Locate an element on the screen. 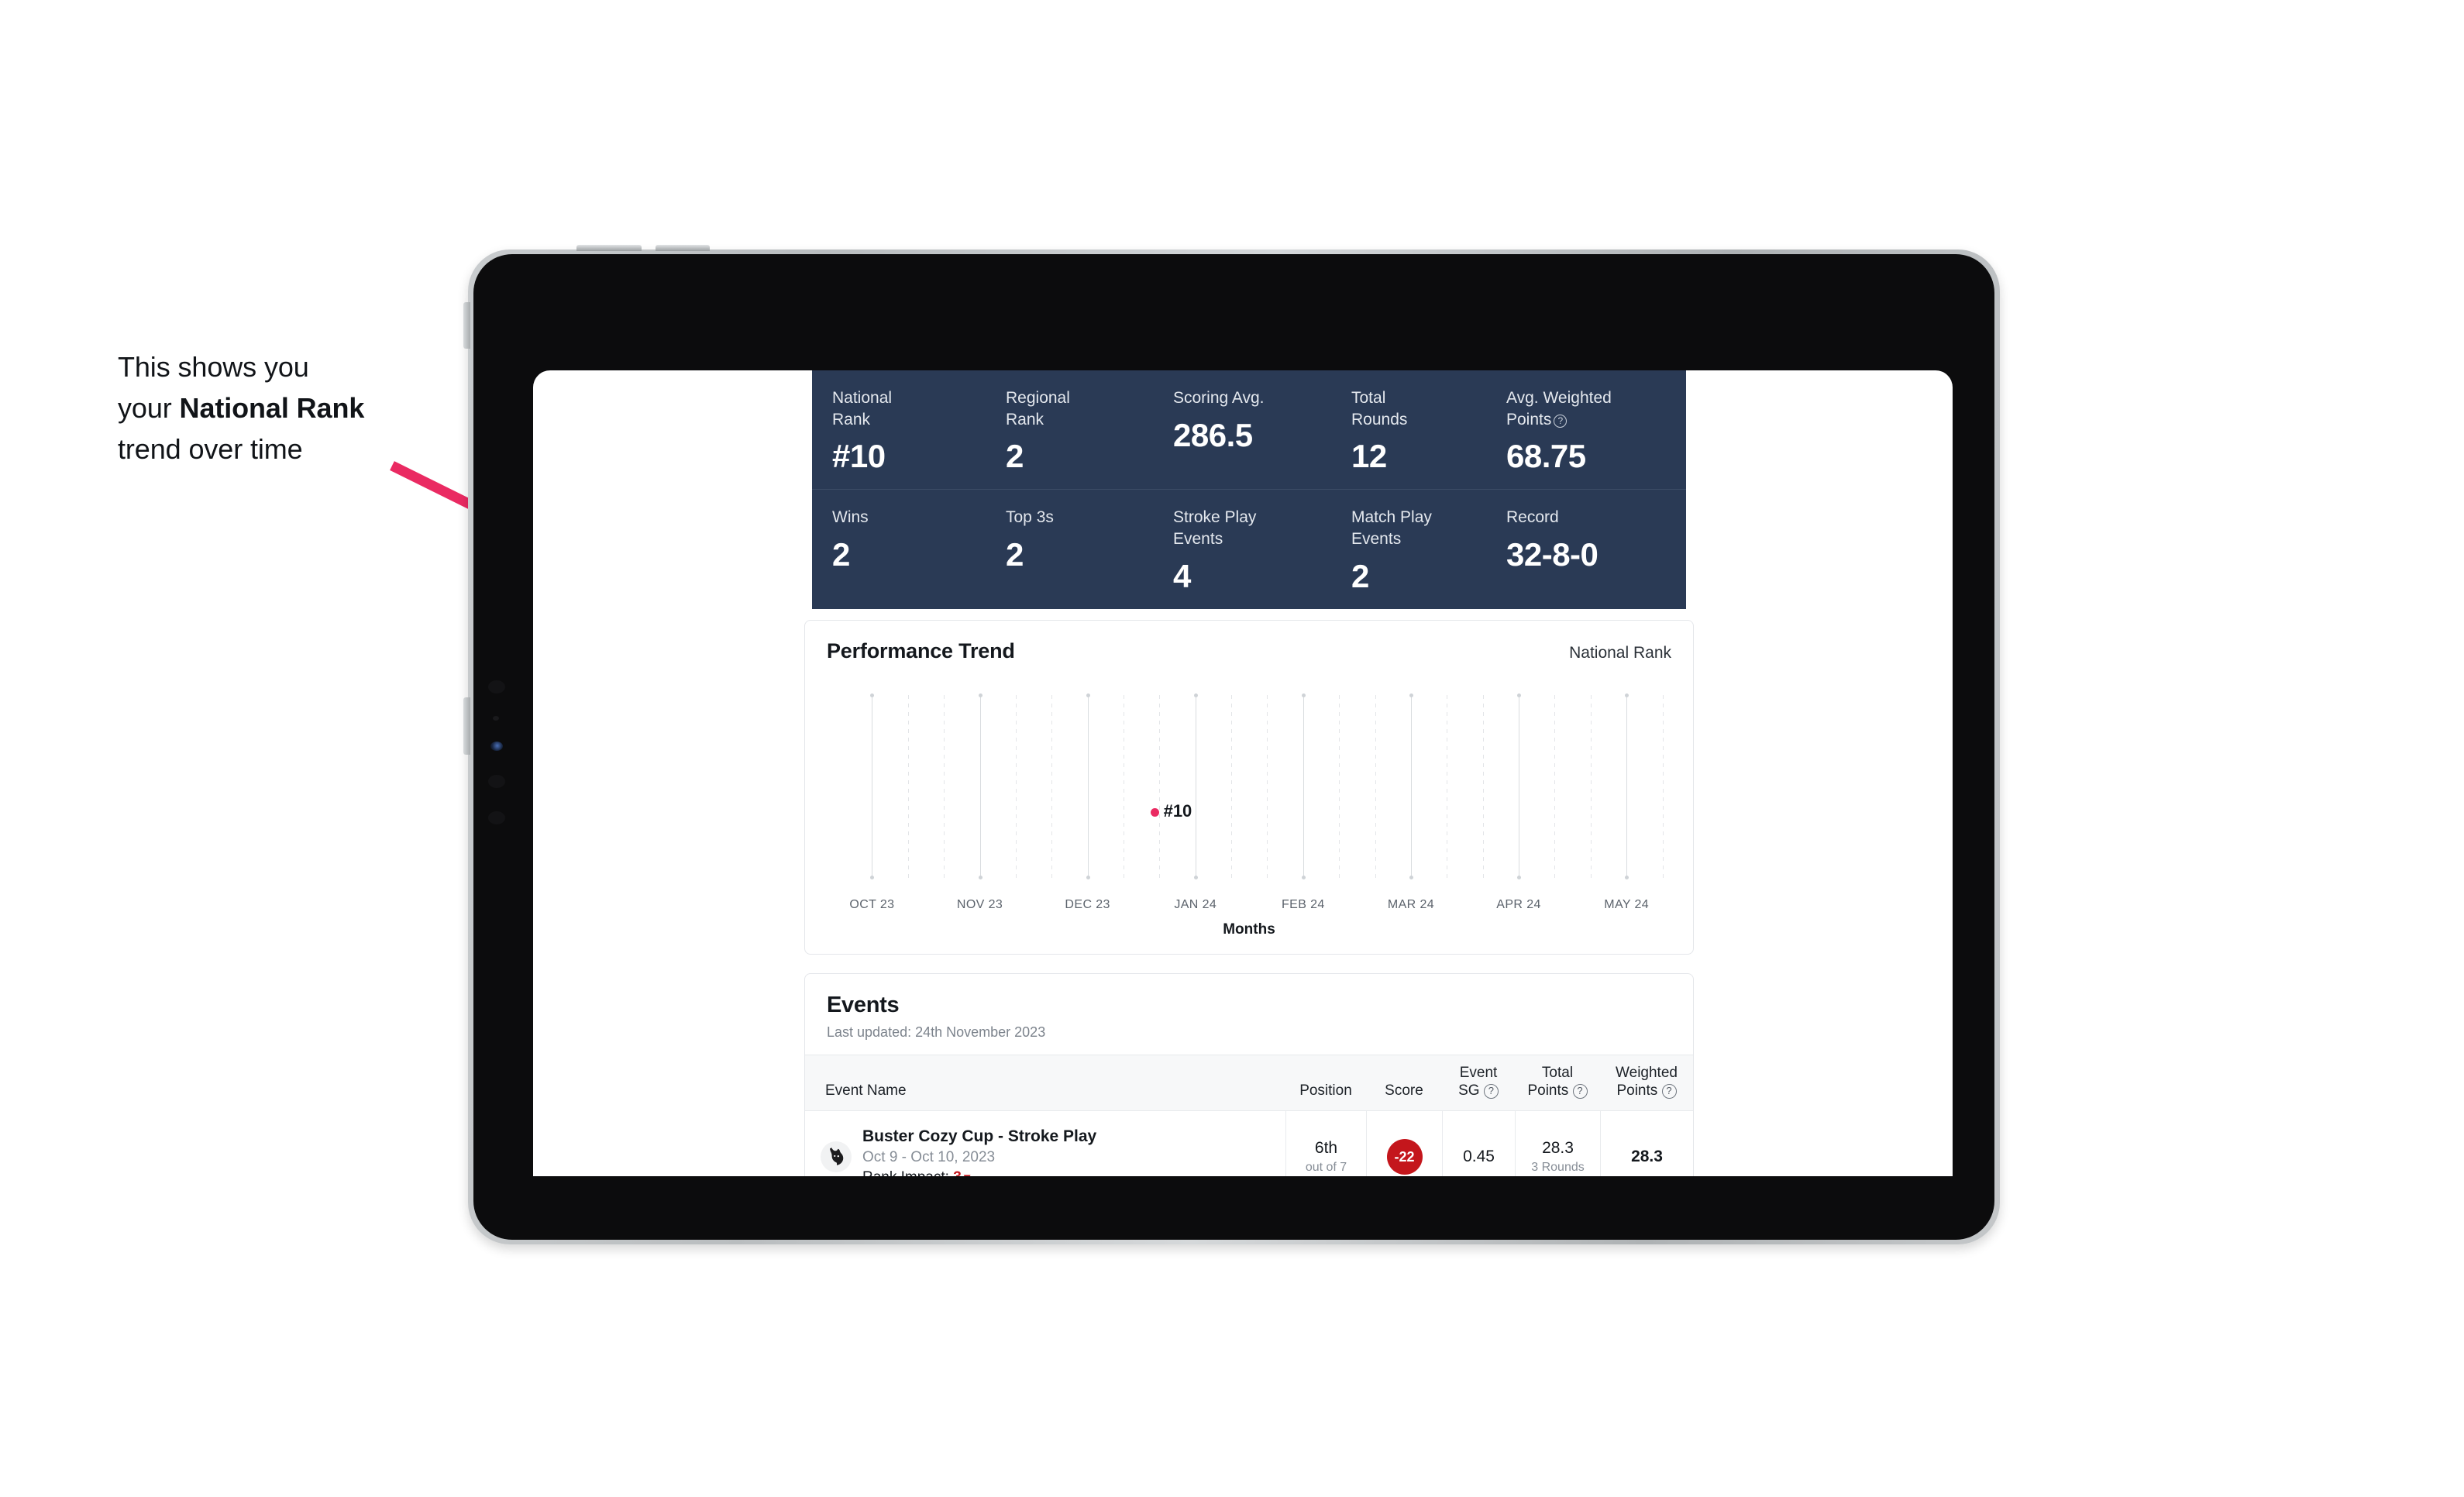 The width and height of the screenshot is (2464, 1497). chart-x-tick-label: DEC 23 is located at coordinates (1087, 904).